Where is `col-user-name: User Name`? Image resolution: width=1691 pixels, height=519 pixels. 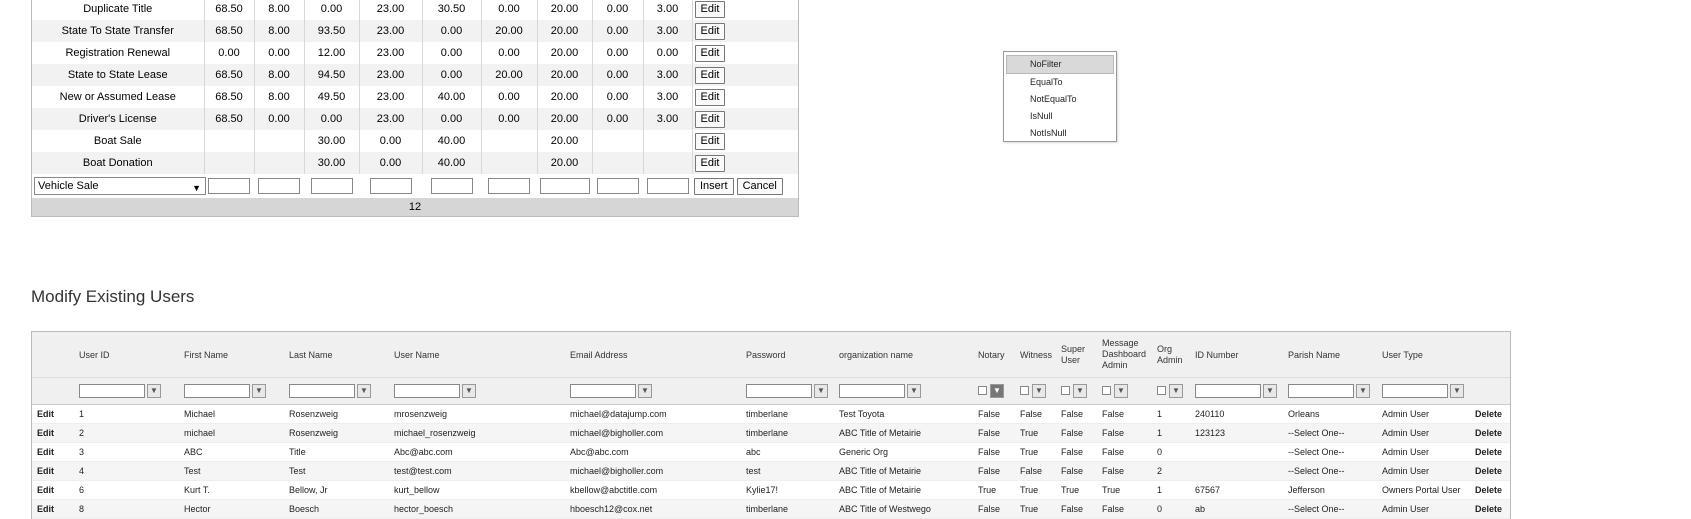
col-user-name: User Name is located at coordinates (417, 355).